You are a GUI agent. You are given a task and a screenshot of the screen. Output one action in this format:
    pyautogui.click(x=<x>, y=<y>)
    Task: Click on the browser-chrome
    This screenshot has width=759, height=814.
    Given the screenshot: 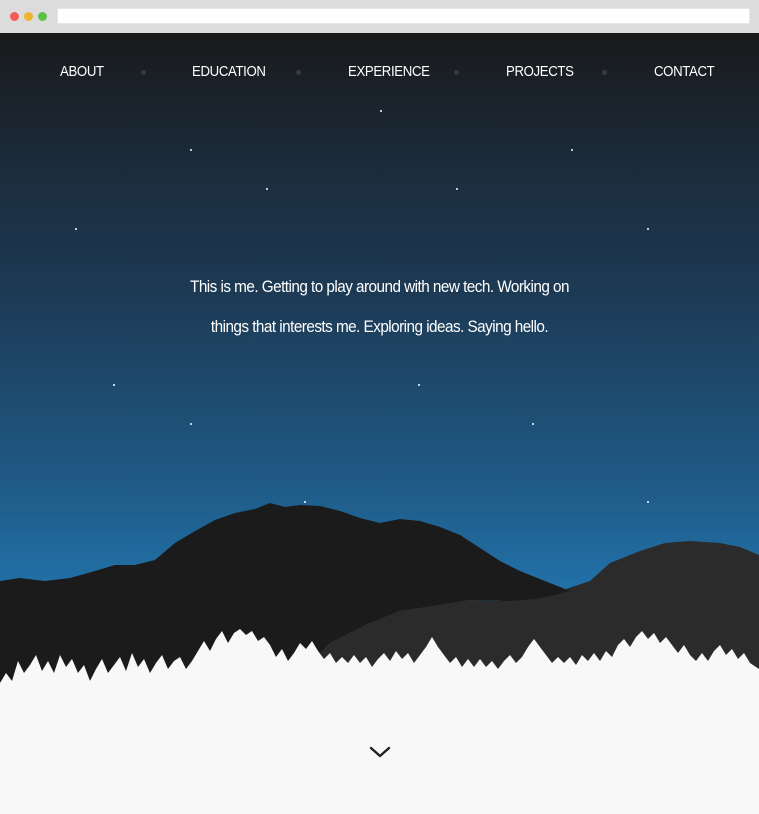 What is the action you would take?
    pyautogui.click(x=379, y=16)
    